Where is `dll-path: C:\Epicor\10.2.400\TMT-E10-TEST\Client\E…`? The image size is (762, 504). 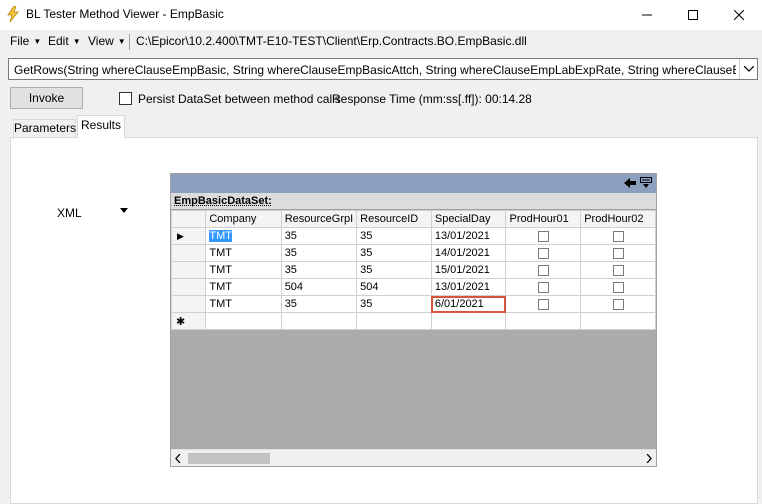
dll-path: C:\Epicor\10.2.400\TMT-E10-TEST\Client\E… is located at coordinates (331, 41).